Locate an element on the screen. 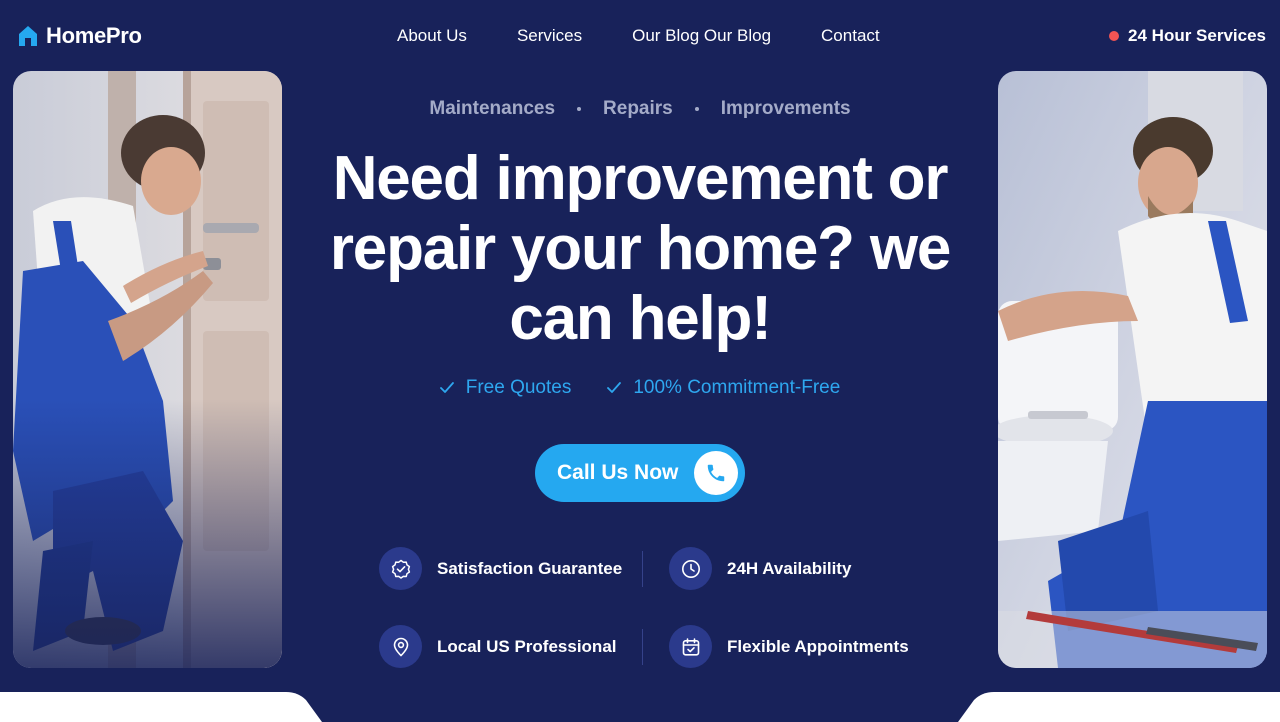  24-hour-services-link: 24 Hour Services is located at coordinates (1187, 36).